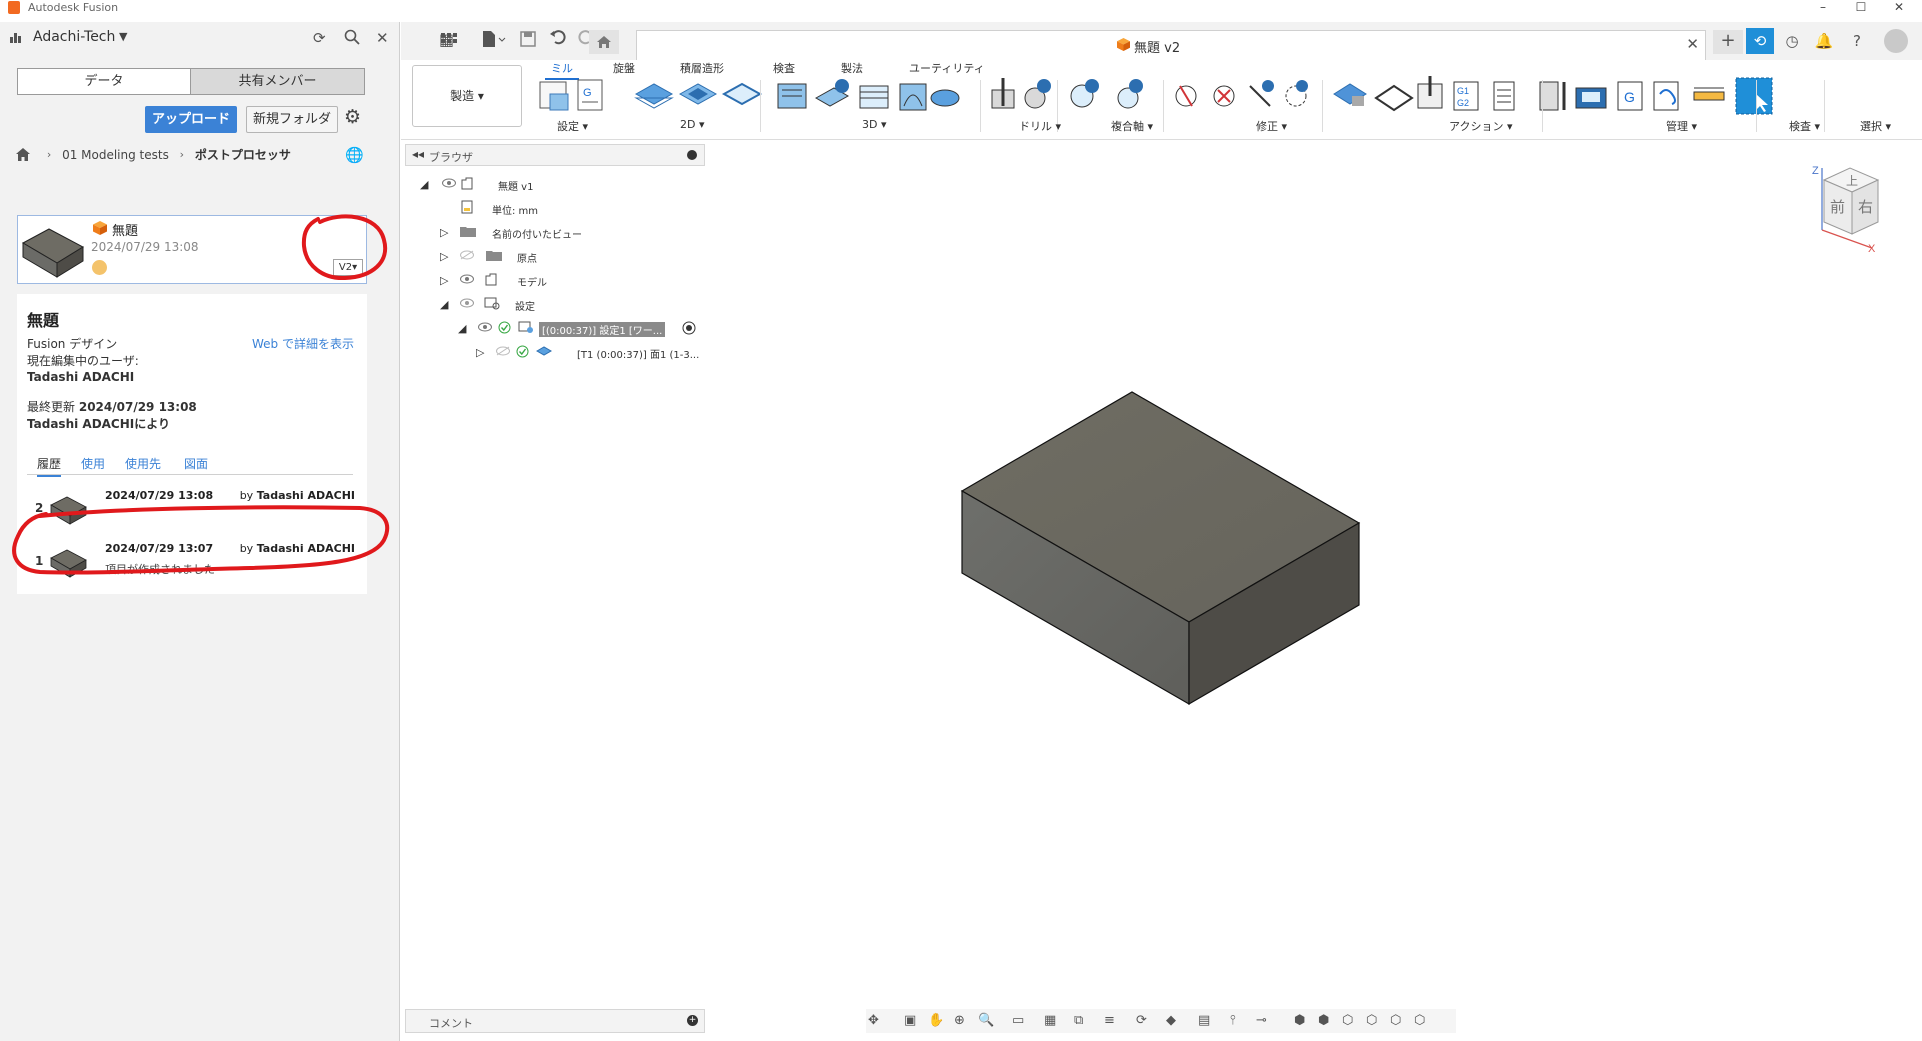 The width and height of the screenshot is (1922, 1041). I want to click on group-drilling: ドリル ▾, so click(1040, 126).